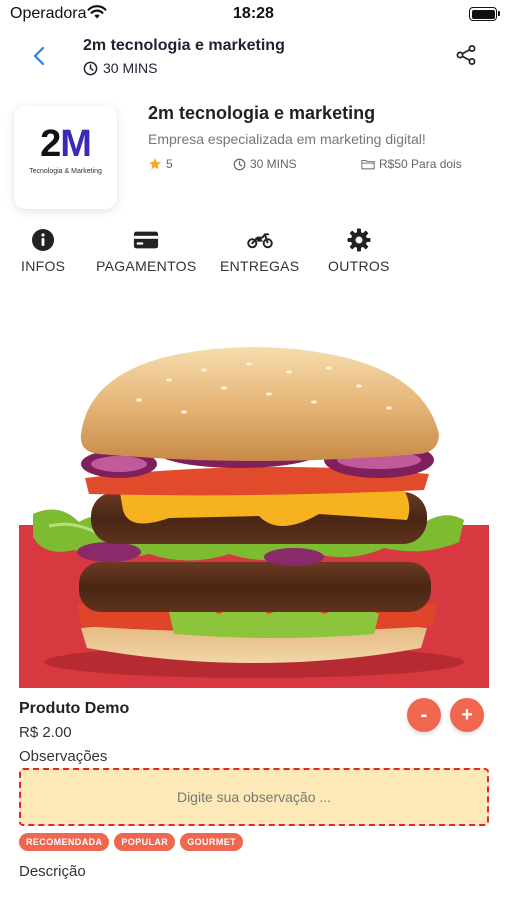 The height and width of the screenshot is (900, 507). Describe the element at coordinates (359, 240) in the screenshot. I see `gear-icon` at that location.